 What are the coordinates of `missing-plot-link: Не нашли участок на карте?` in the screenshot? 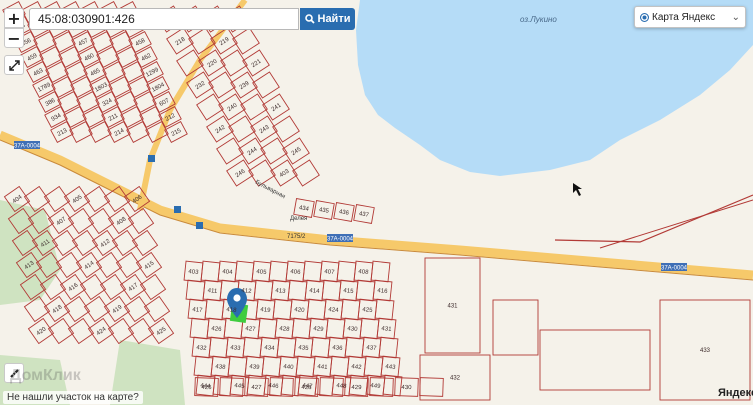 It's located at (73, 397).